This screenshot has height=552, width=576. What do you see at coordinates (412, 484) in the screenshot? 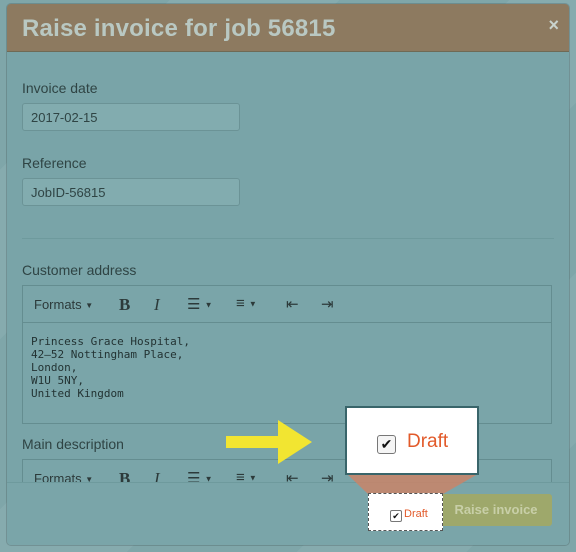
I see `callout-funnel` at bounding box center [412, 484].